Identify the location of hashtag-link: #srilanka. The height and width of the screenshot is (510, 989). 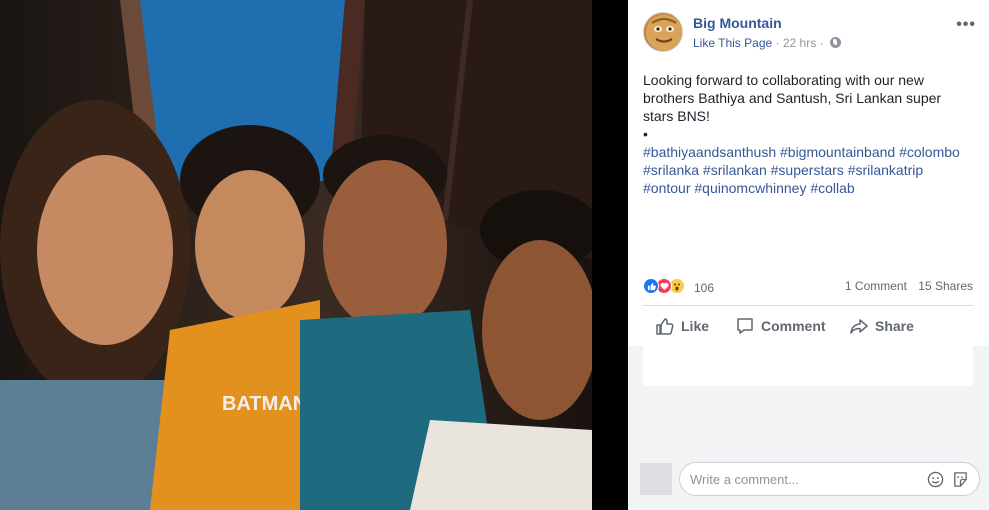
(671, 170).